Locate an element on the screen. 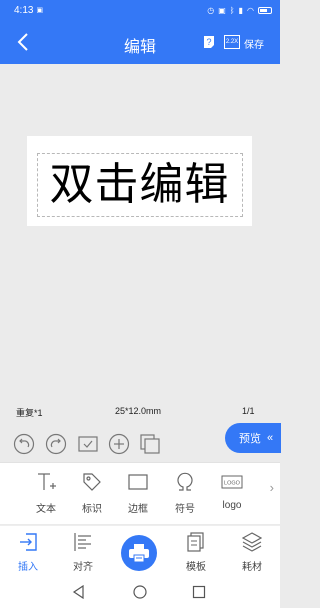 Image resolution: width=320 pixels, height=608 pixels. printer-icon is located at coordinates (139, 553).